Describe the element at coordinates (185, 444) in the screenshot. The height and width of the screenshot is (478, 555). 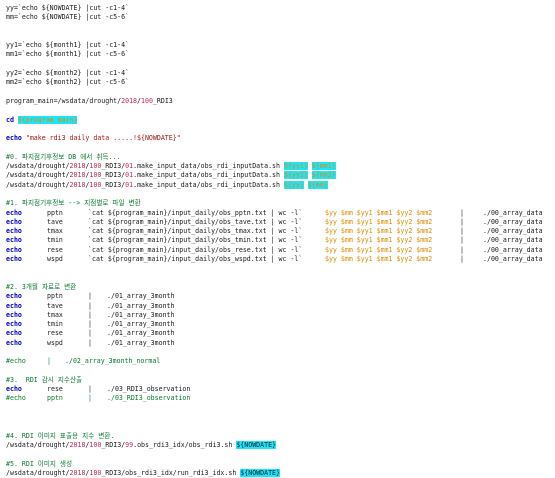
I see `code-token: .obs_rdi3_idx/obs_rdi3.sh` at that location.